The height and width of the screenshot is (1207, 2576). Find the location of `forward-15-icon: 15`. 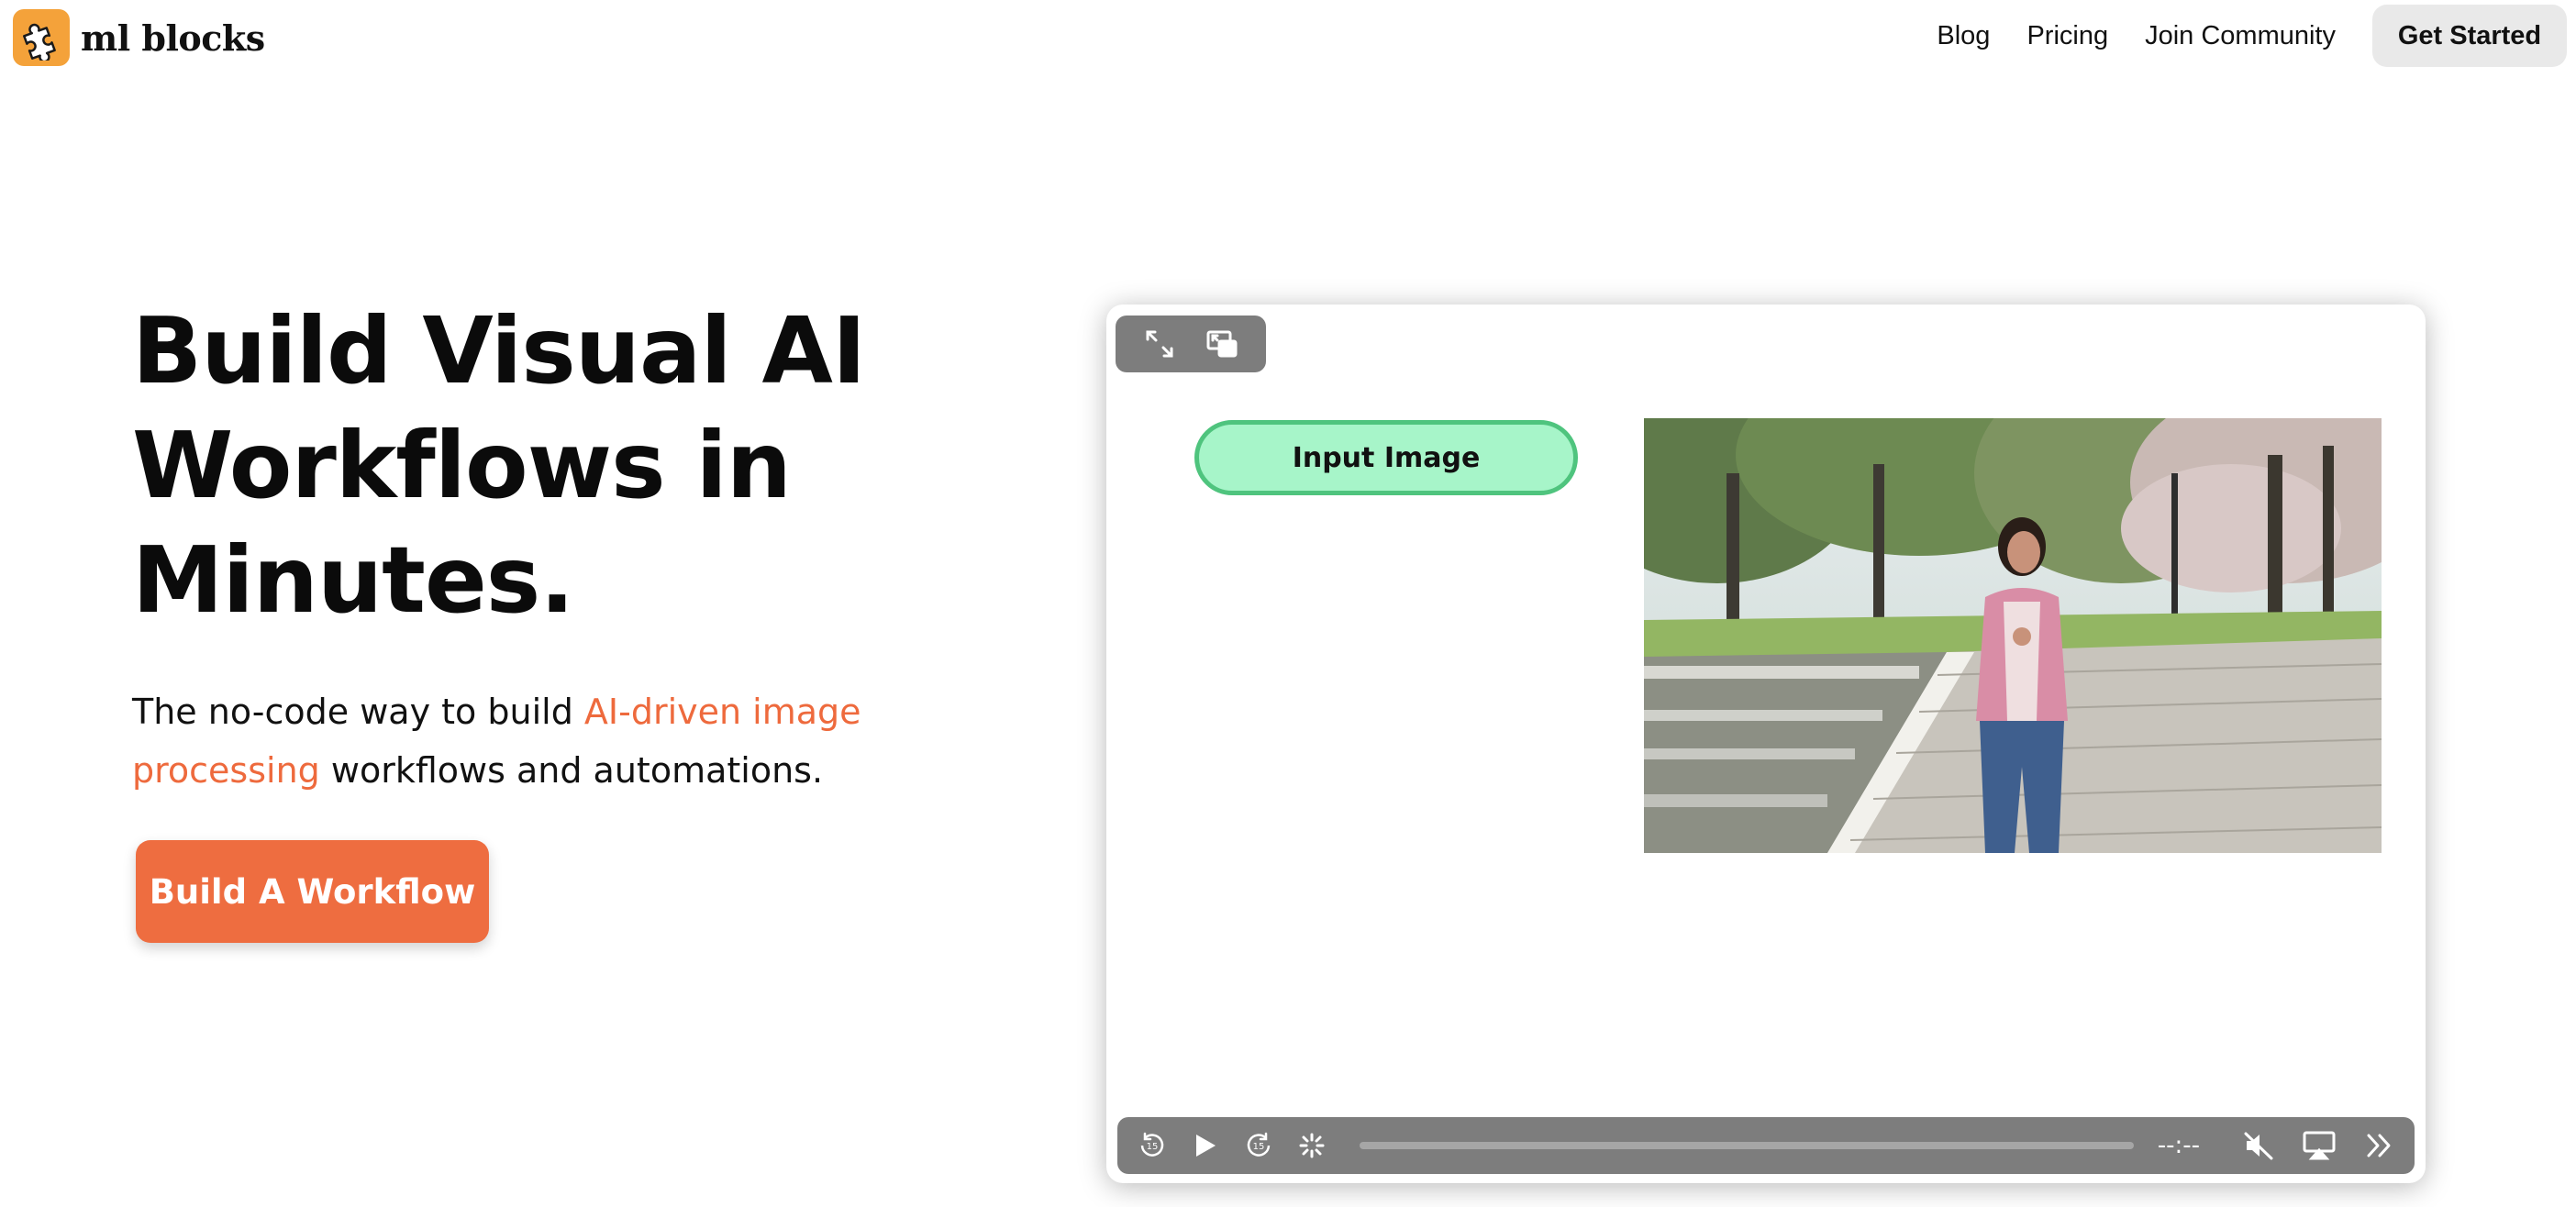

forward-15-icon: 15 is located at coordinates (1258, 1145).